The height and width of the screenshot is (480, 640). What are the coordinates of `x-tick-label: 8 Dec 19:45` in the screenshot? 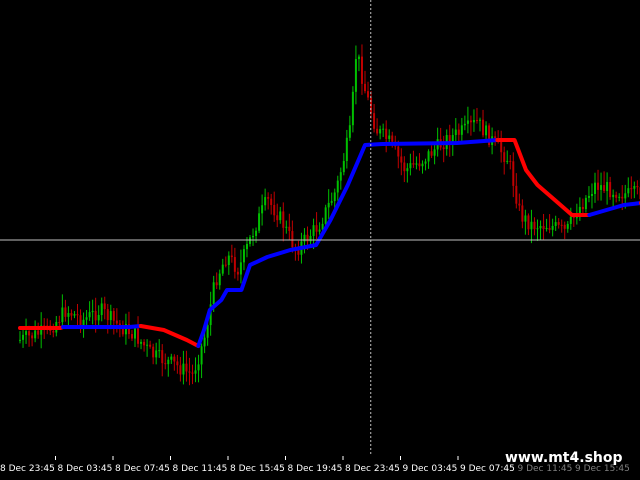 It's located at (315, 469).